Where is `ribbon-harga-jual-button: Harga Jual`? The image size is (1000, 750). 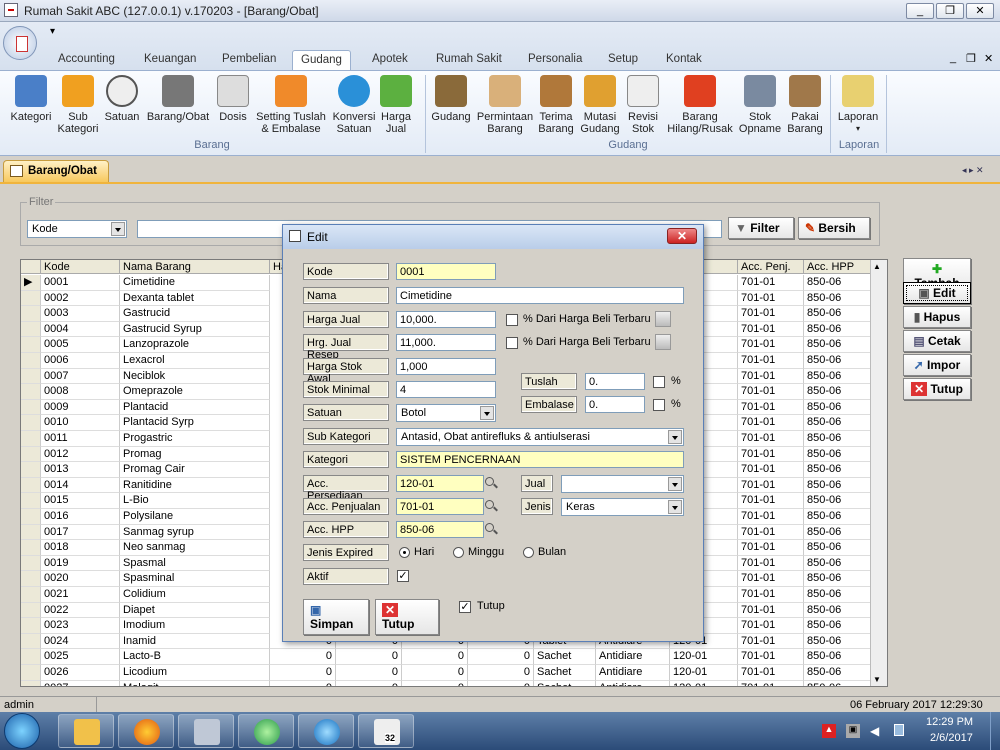 ribbon-harga-jual-button: Harga Jual is located at coordinates (396, 105).